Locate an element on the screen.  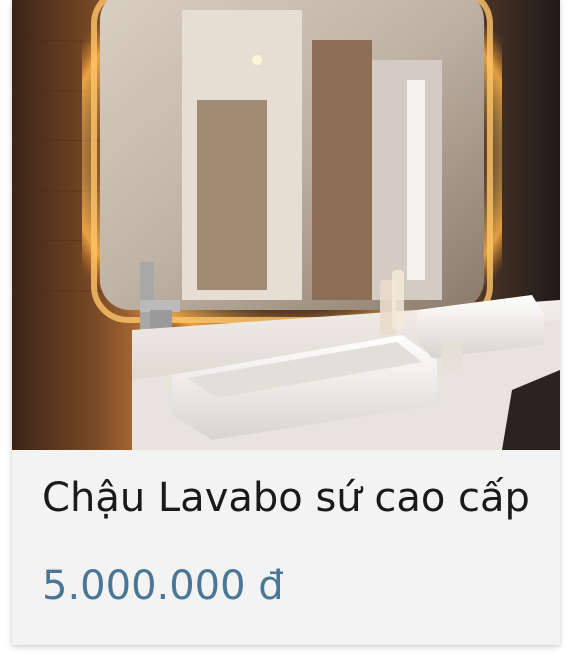
product-price: 5.000.000 đ is located at coordinates (163, 586).